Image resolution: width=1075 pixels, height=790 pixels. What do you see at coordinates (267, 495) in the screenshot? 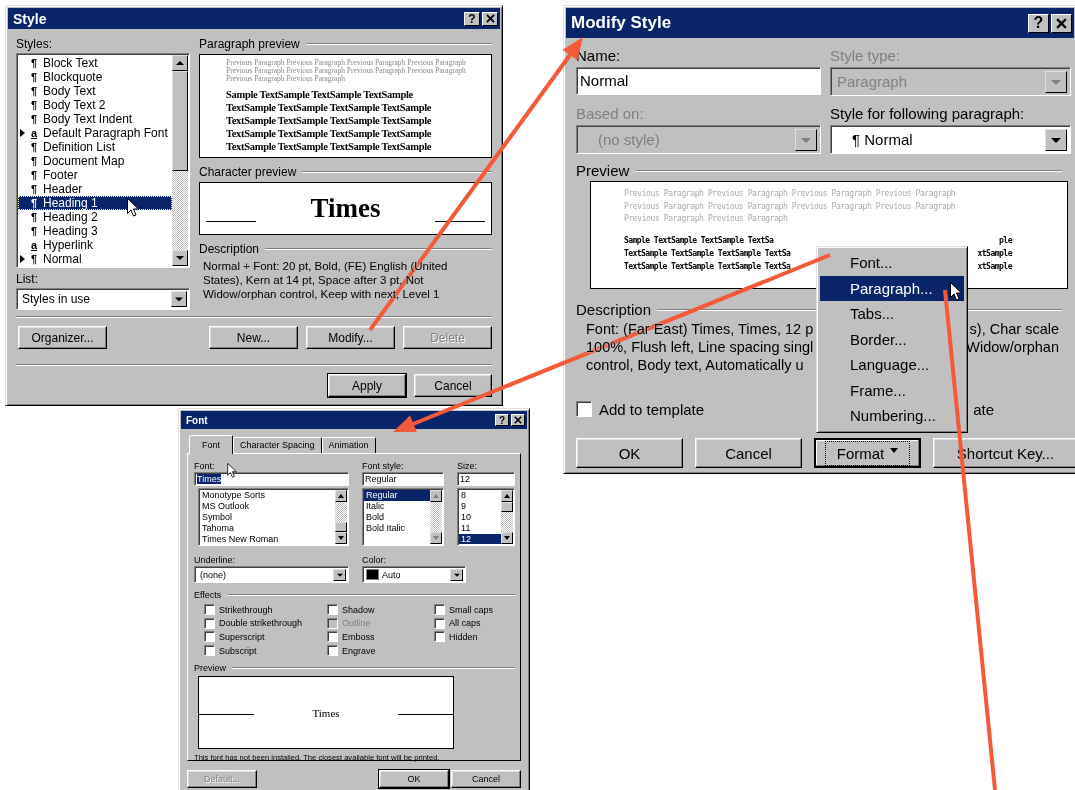
I see `list-item: Monotype Sorts` at bounding box center [267, 495].